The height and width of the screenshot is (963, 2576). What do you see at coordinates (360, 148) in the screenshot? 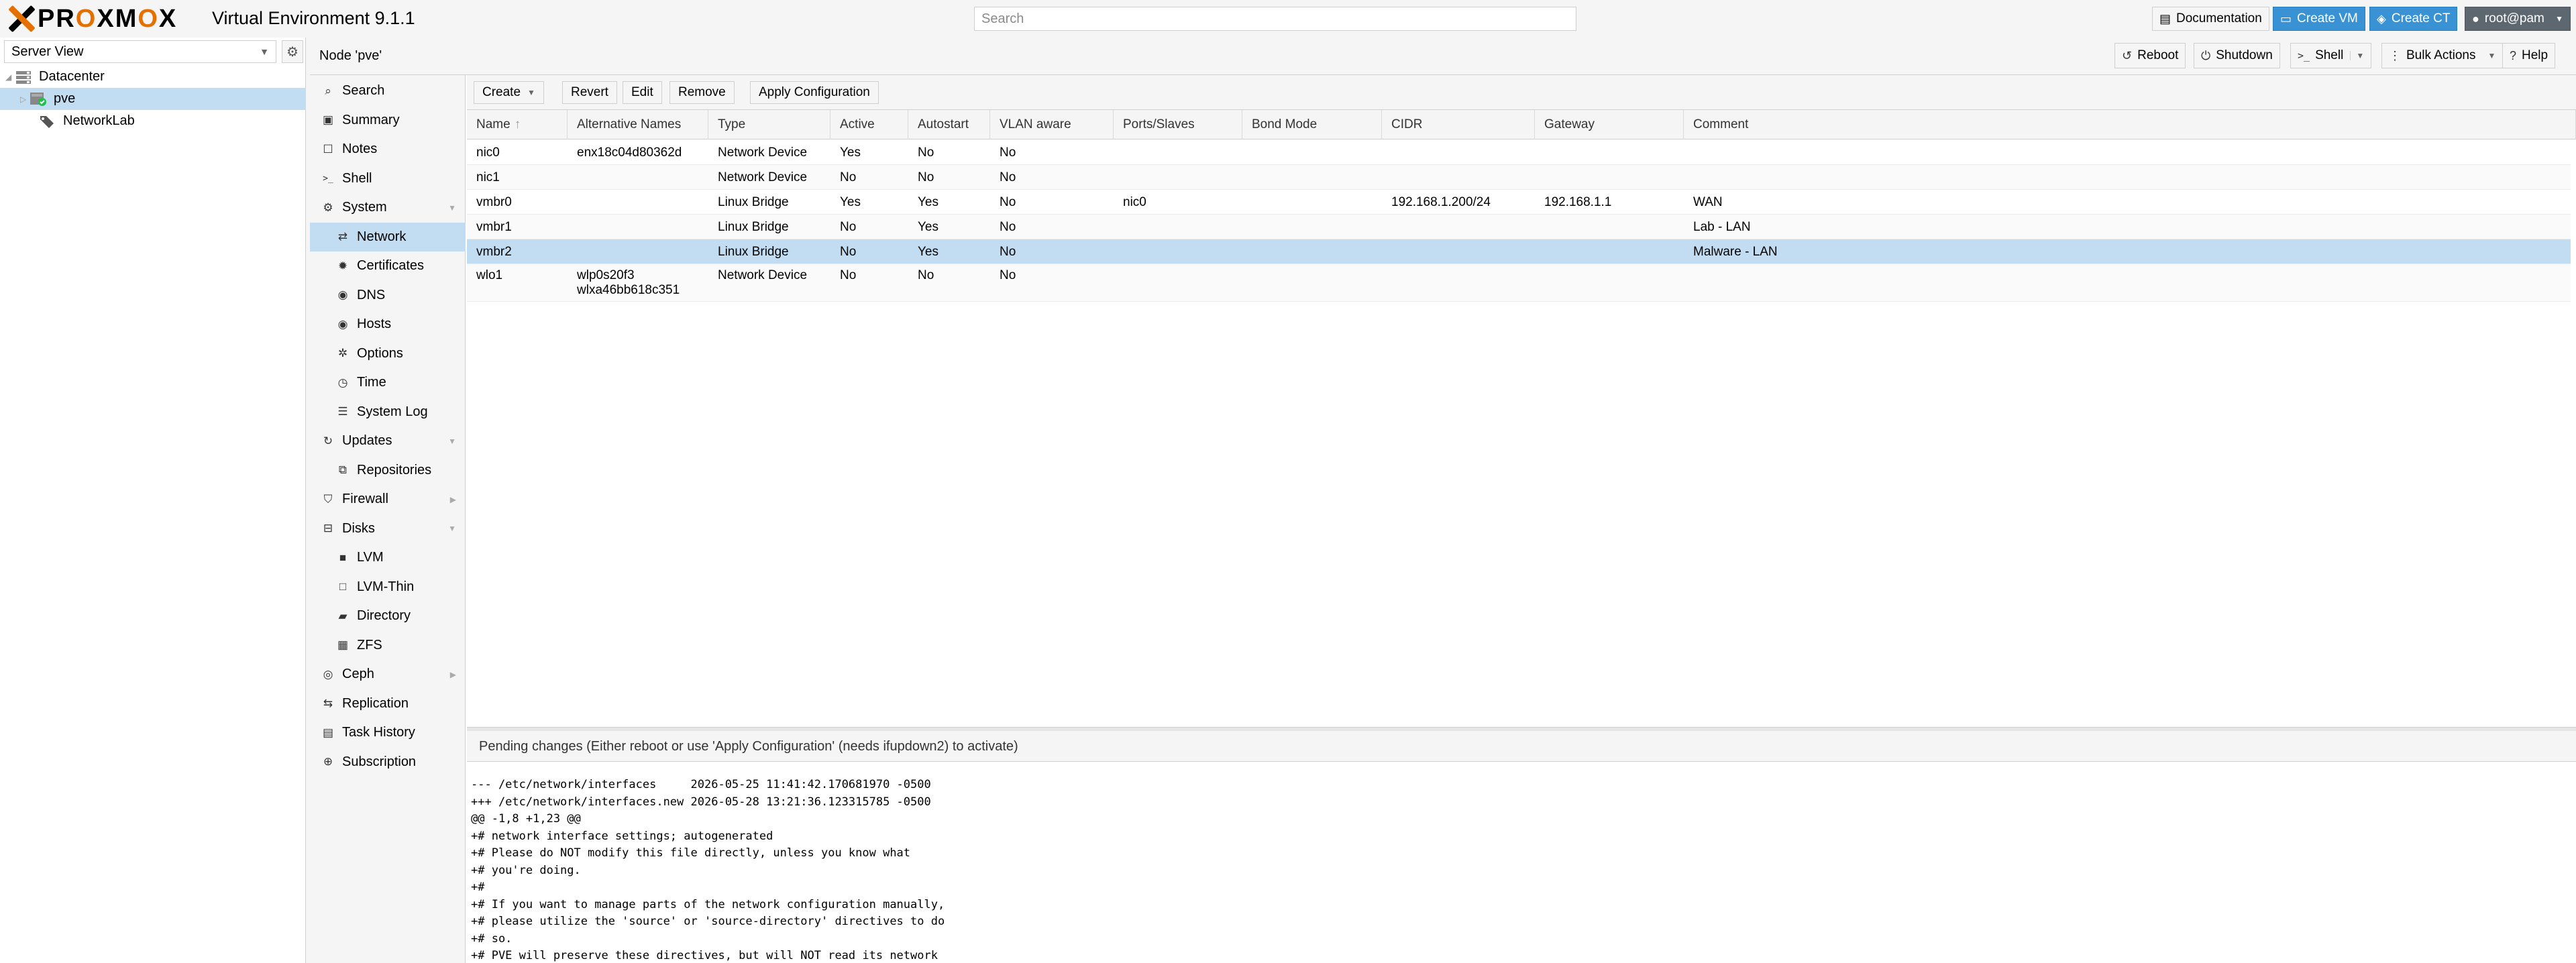
I see `nav-item-label: Notes` at bounding box center [360, 148].